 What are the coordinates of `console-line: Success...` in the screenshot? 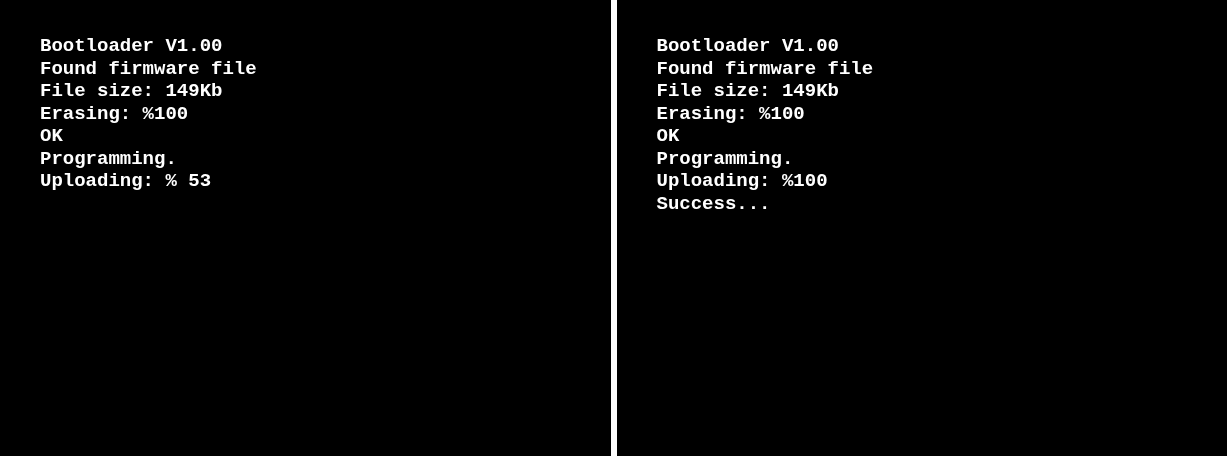 It's located at (713, 203).